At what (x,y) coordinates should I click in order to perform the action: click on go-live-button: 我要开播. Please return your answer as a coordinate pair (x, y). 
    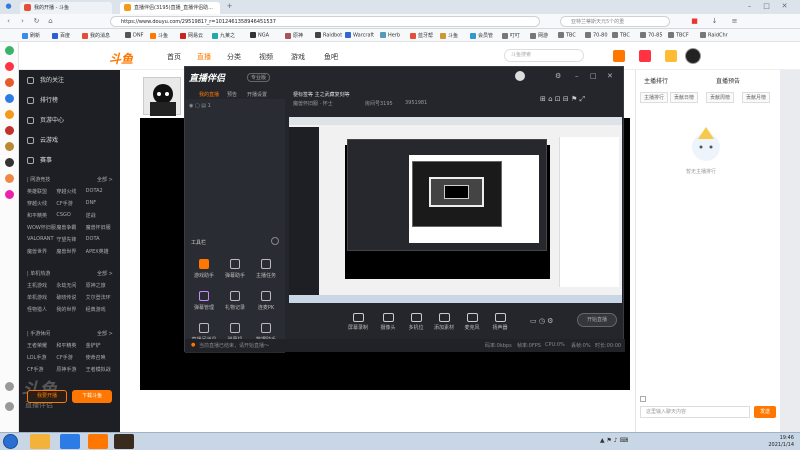
    Looking at the image, I should click on (47, 396).